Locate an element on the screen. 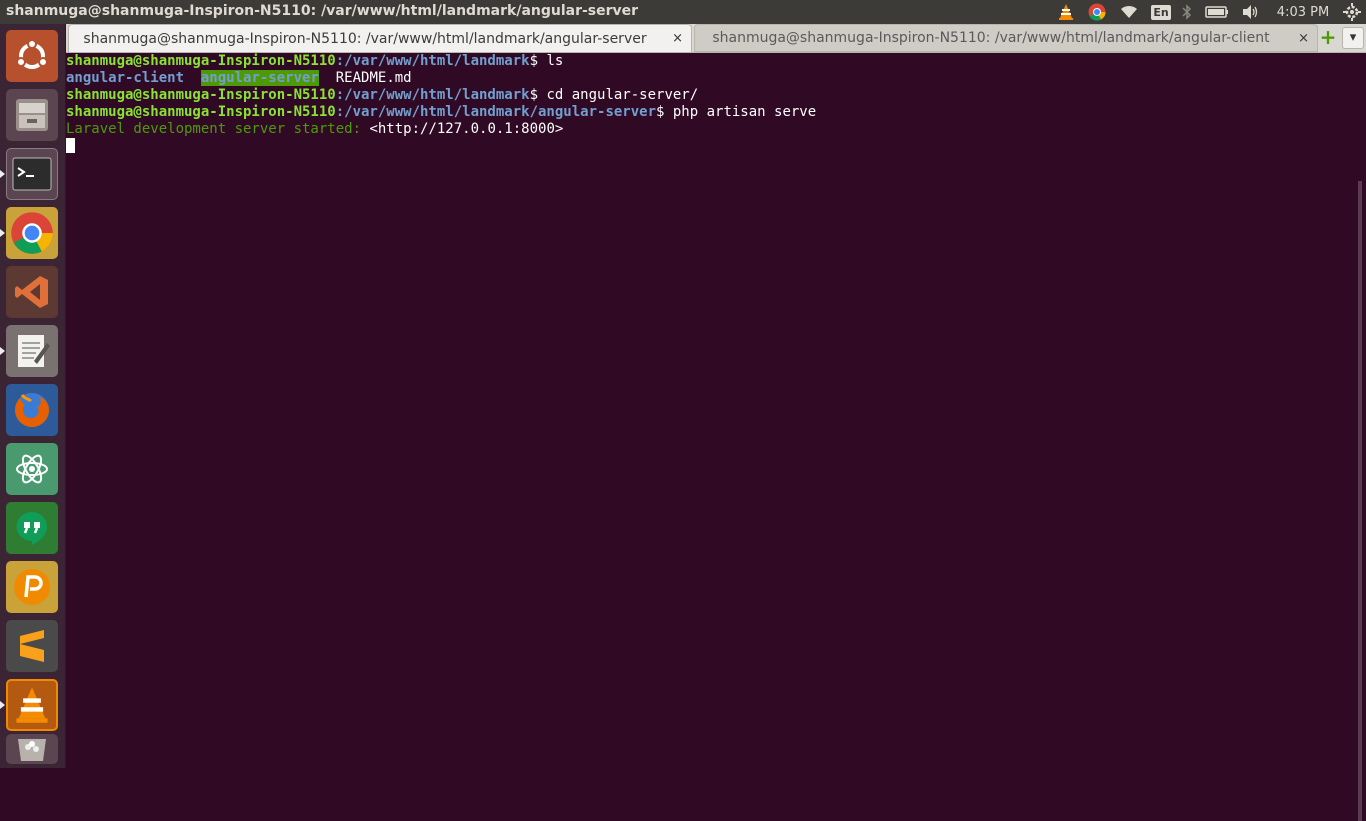 This screenshot has width=1366, height=821. volume-icon is located at coordinates (1251, 12).